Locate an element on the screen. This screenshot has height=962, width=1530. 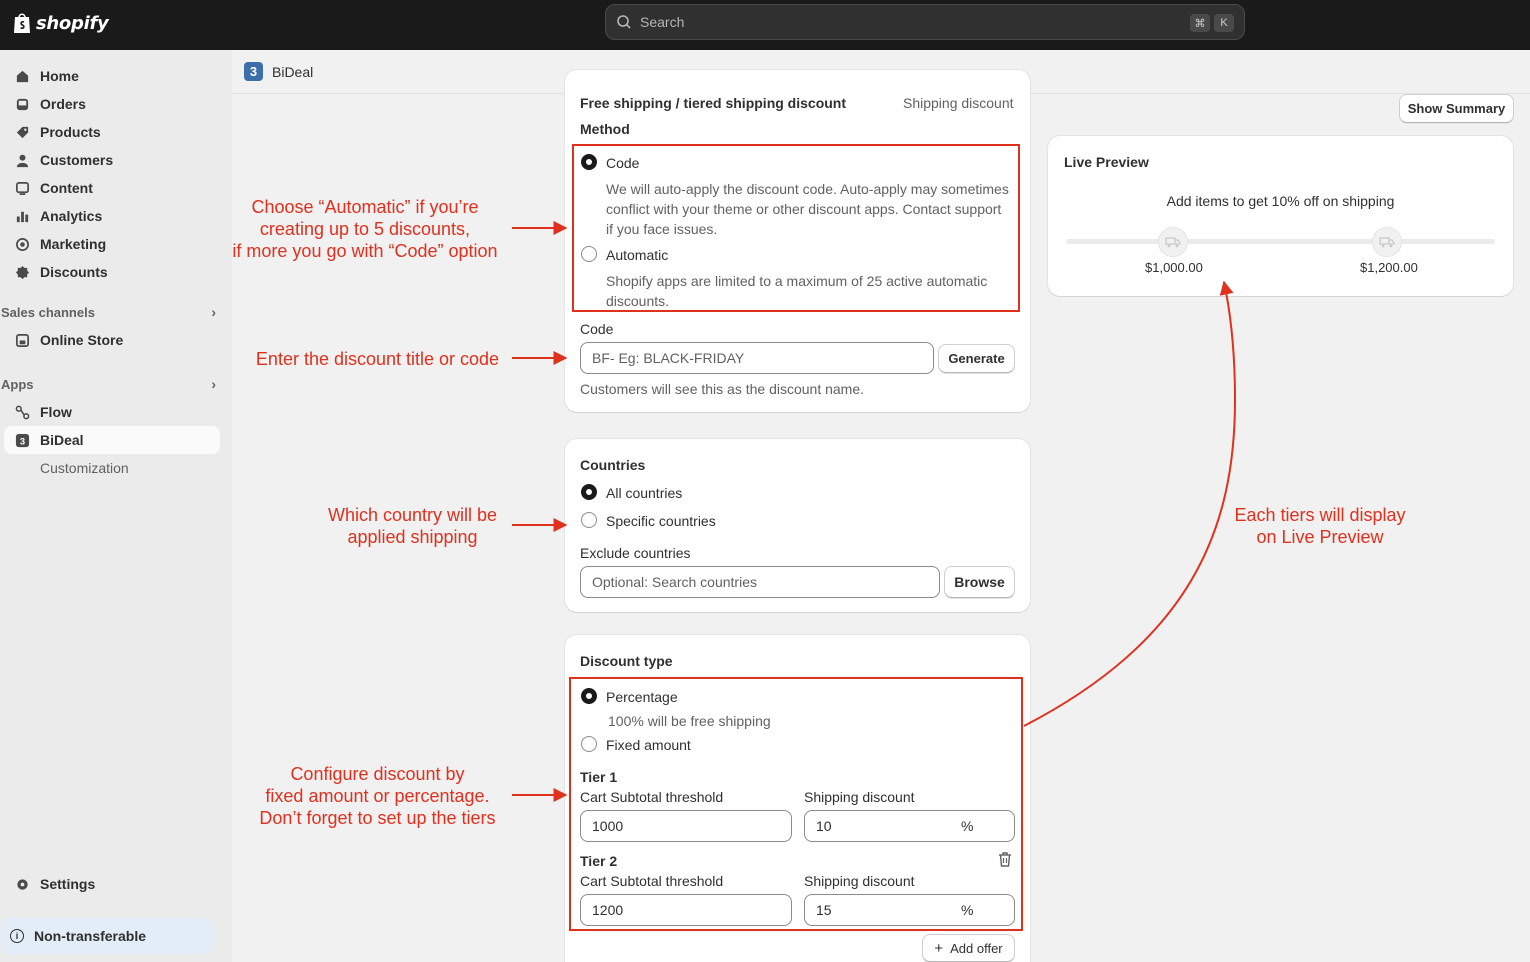
preview-arrow is located at coordinates (1130, 503).